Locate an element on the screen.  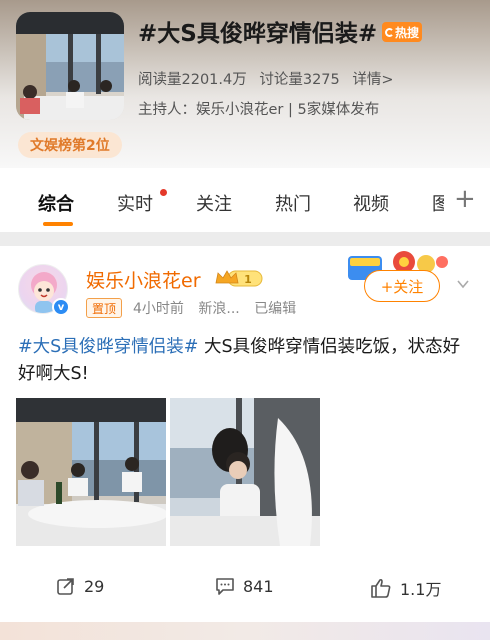
repost-icon is located at coordinates (65, 586).